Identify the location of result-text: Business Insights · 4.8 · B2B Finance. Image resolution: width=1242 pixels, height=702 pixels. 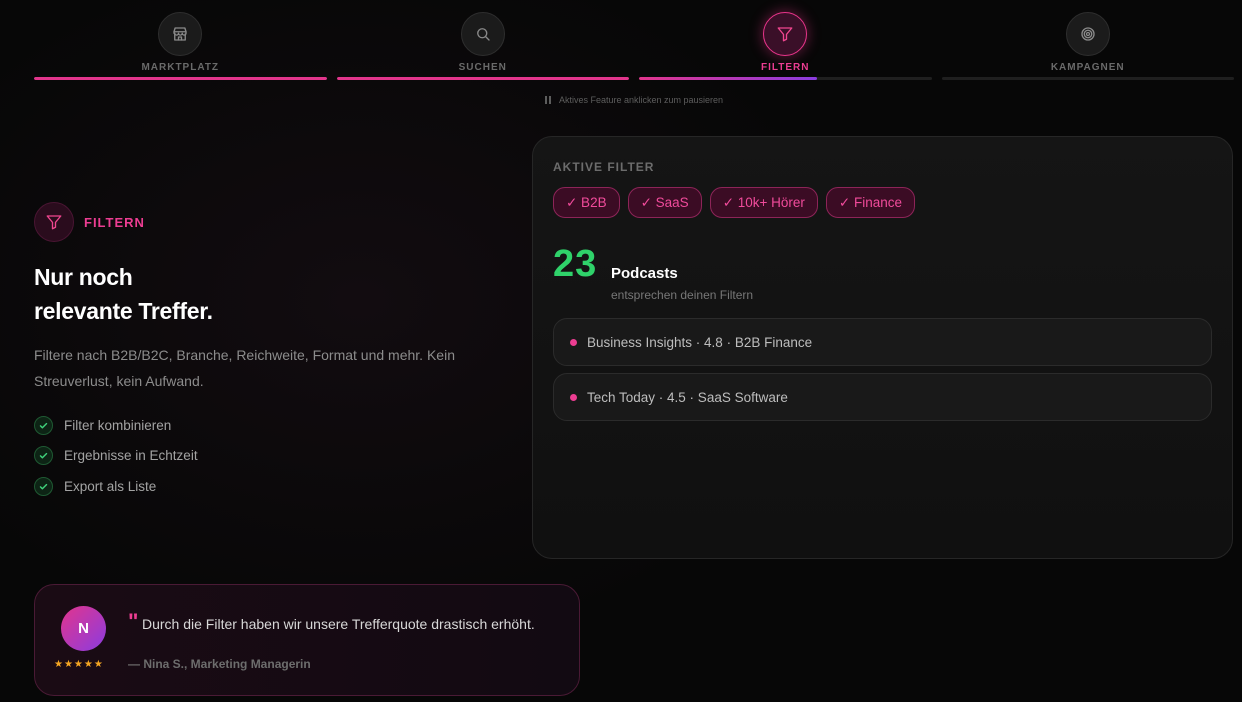
(700, 342).